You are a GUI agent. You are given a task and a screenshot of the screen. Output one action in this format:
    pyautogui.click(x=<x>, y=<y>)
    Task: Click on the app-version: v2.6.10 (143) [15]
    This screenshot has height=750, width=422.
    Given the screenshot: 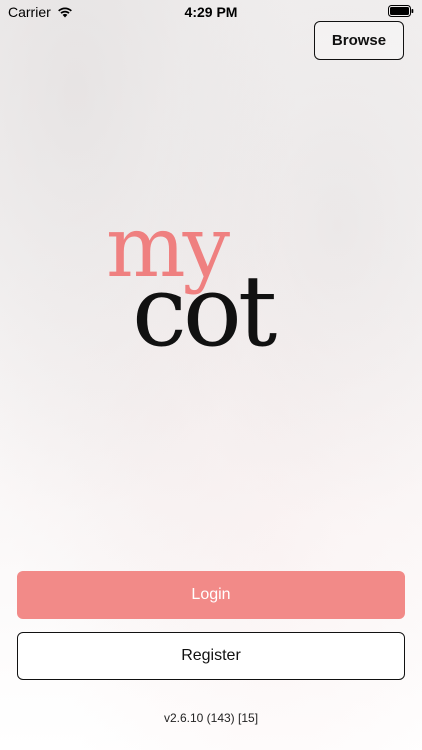 What is the action you would take?
    pyautogui.click(x=211, y=718)
    